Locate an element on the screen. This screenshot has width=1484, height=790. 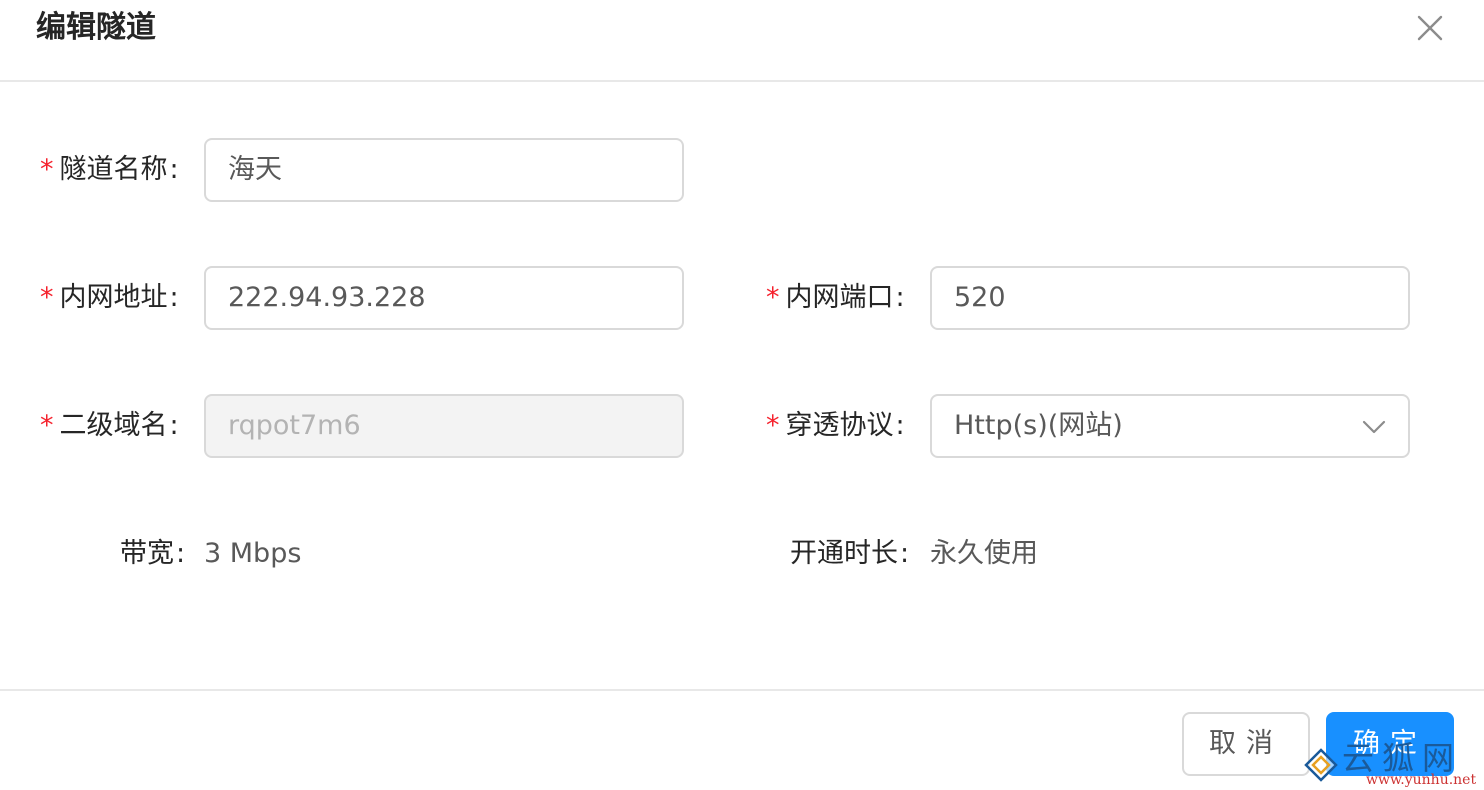
watermark-text: 云狐网 is located at coordinates (1402, 758).